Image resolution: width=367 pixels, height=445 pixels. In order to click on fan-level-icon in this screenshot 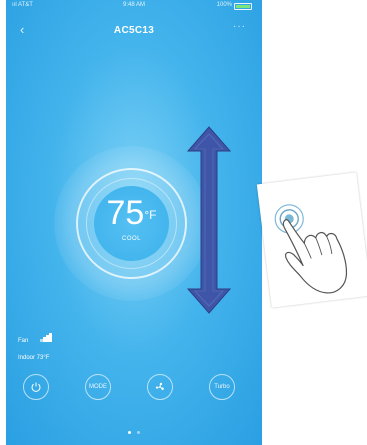, I will do `click(46, 337)`.